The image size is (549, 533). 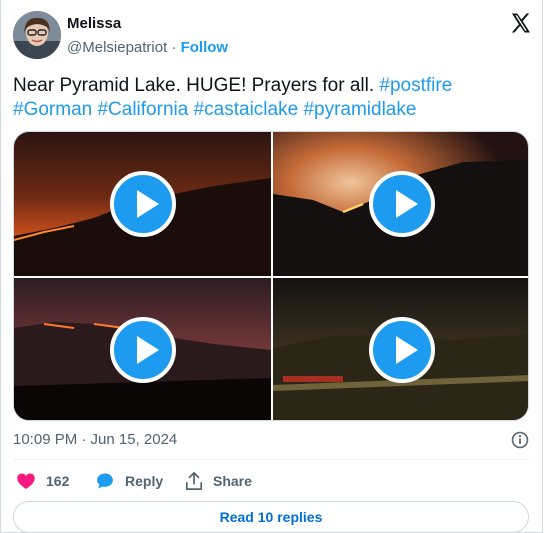 I want to click on tweet-header: Melissa @Melsiepatriot · Follow, so click(x=273, y=36).